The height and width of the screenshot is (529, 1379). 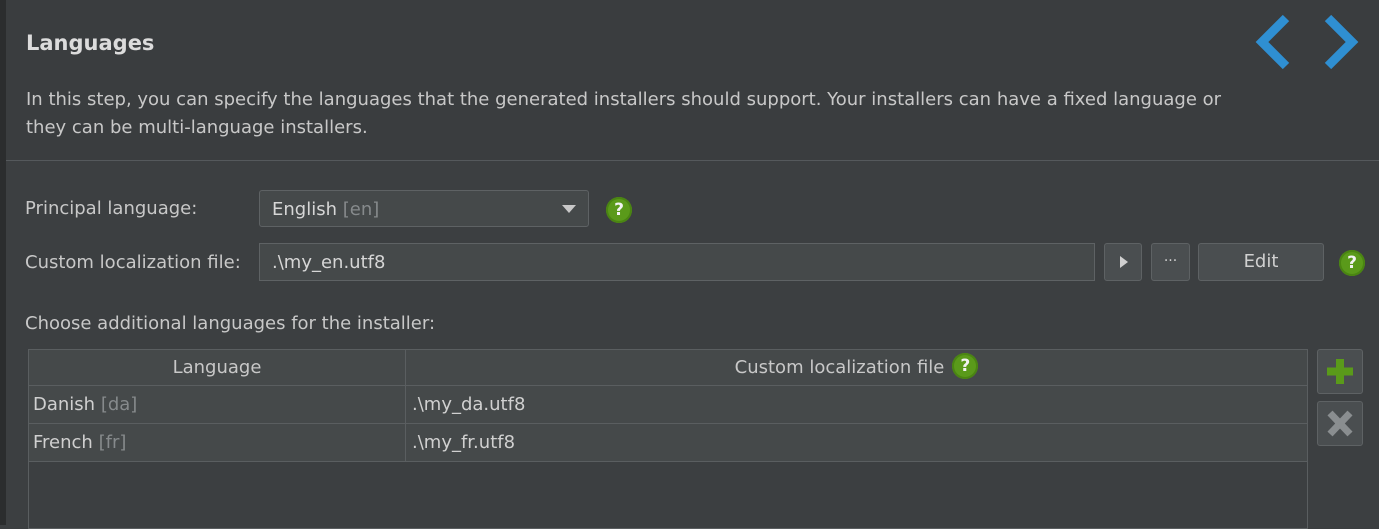 I want to click on browse-button: ···, so click(x=1170, y=262).